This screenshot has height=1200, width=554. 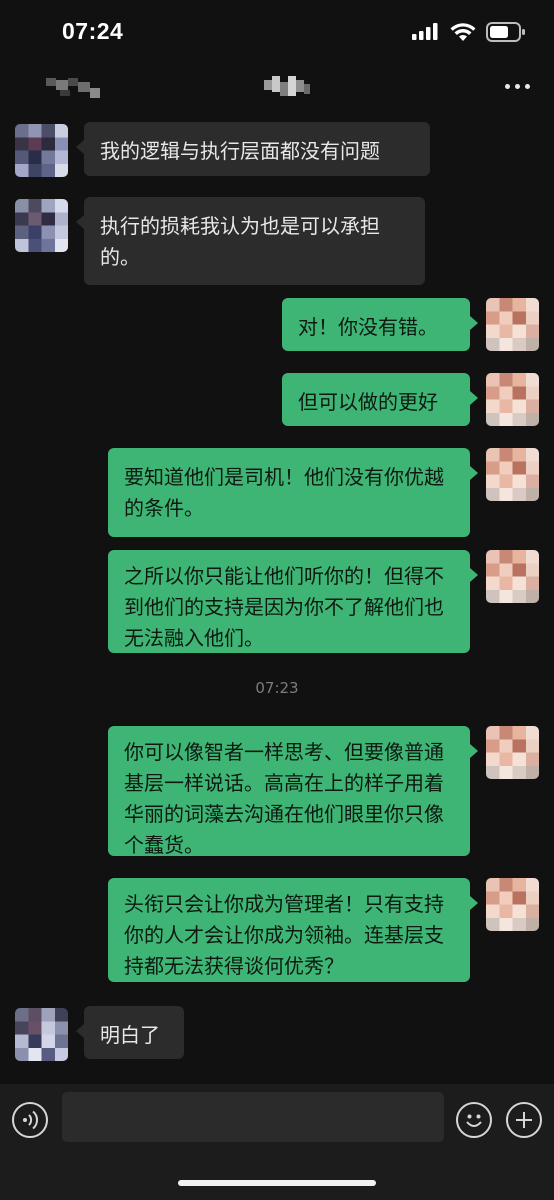 I want to click on message-text: 明白了, so click(x=130, y=1035).